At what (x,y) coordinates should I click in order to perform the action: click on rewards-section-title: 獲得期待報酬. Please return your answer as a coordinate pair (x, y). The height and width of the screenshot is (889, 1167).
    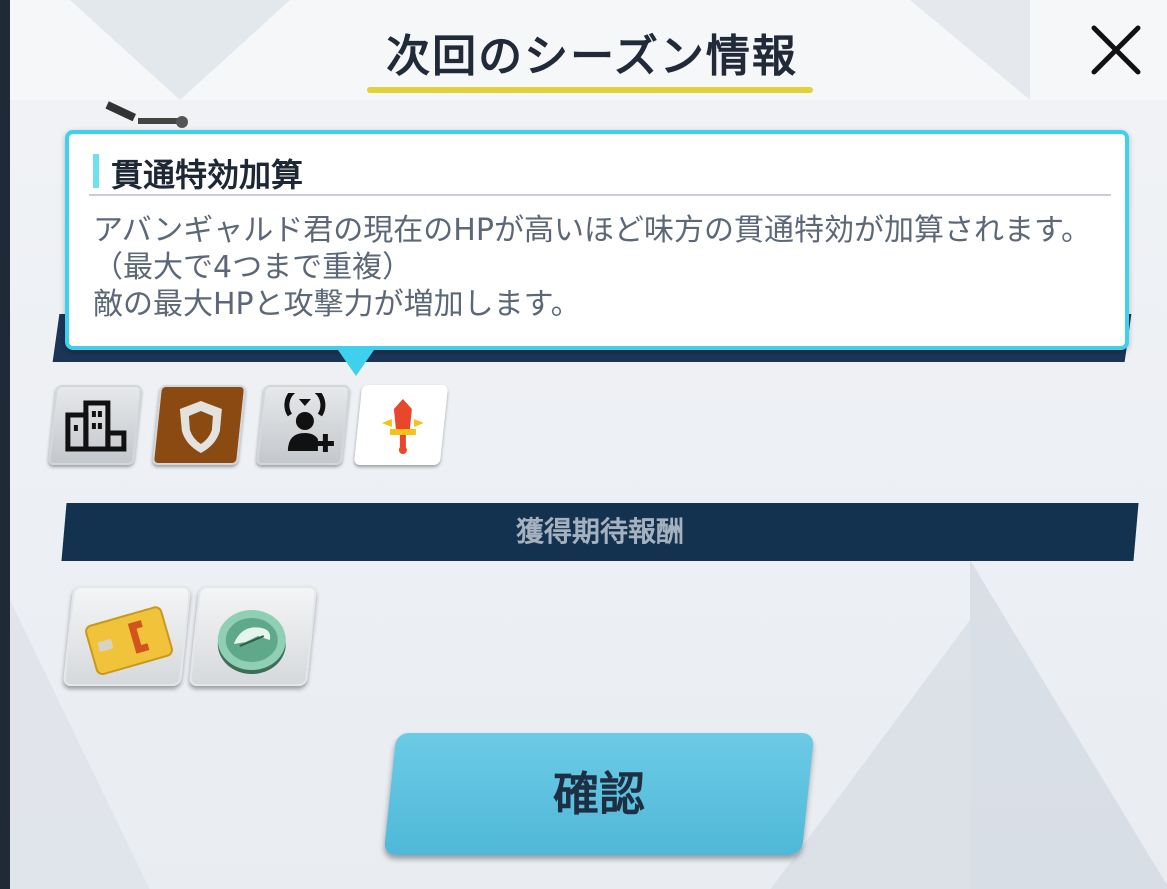
    Looking at the image, I should click on (599, 531).